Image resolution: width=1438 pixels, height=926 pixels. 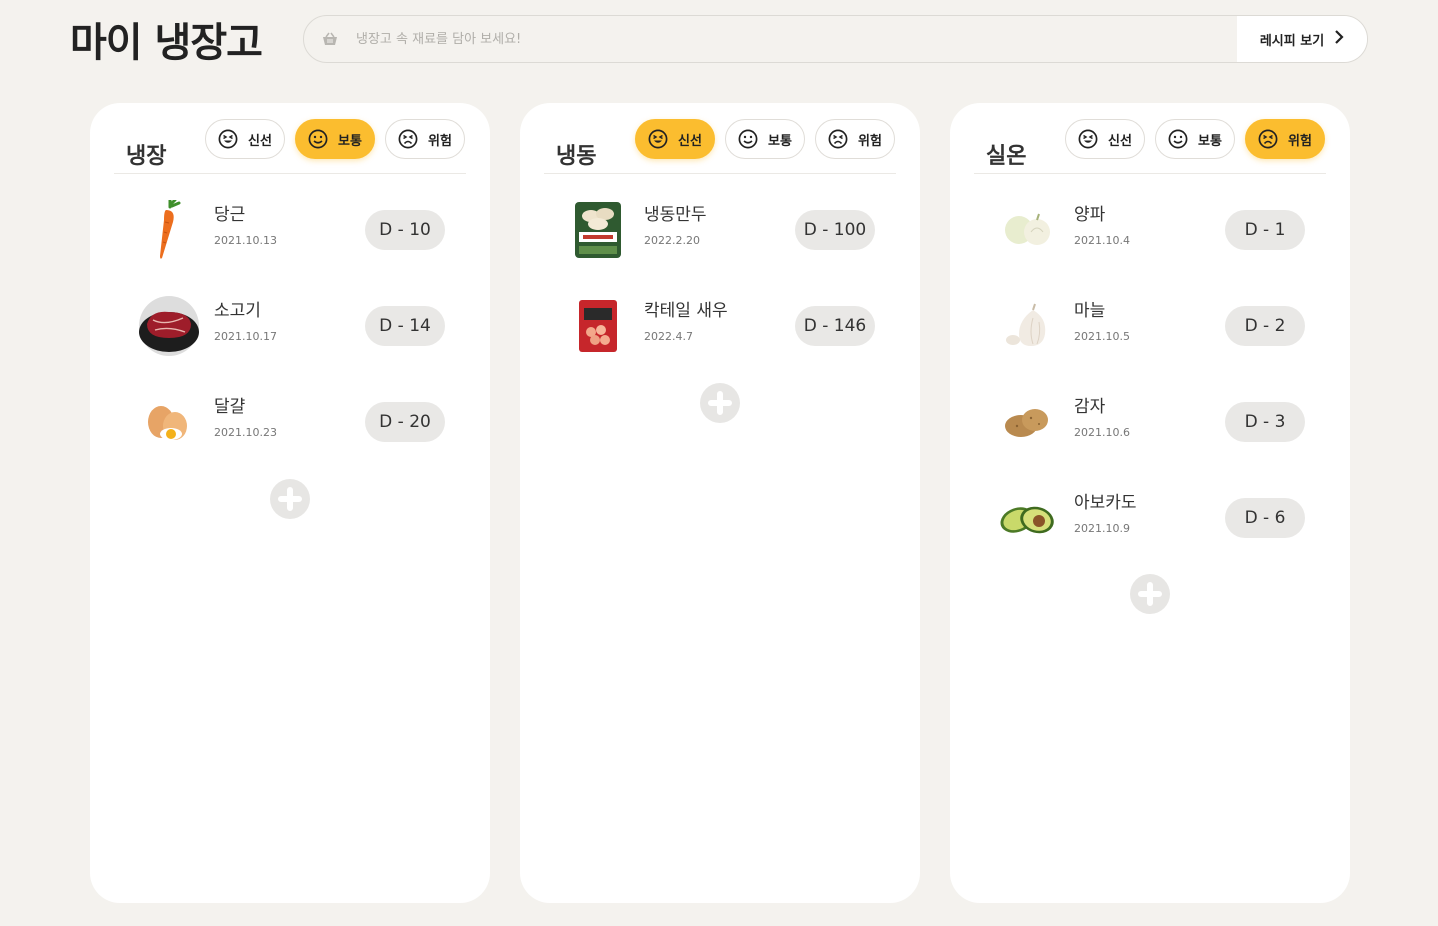 I want to click on dday-badge: D - 6, so click(x=1265, y=518).